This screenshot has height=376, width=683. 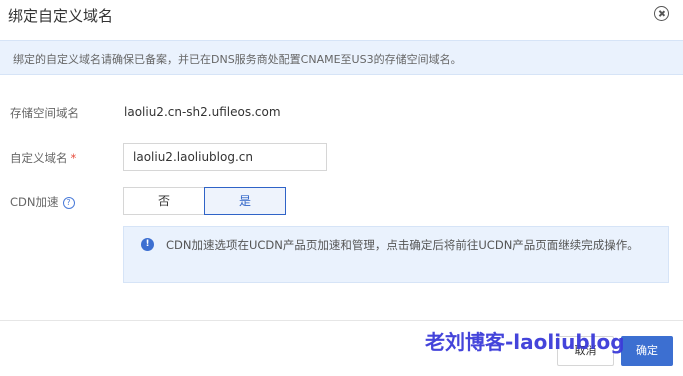 I want to click on question-circle-icon: ?, so click(x=68, y=203).